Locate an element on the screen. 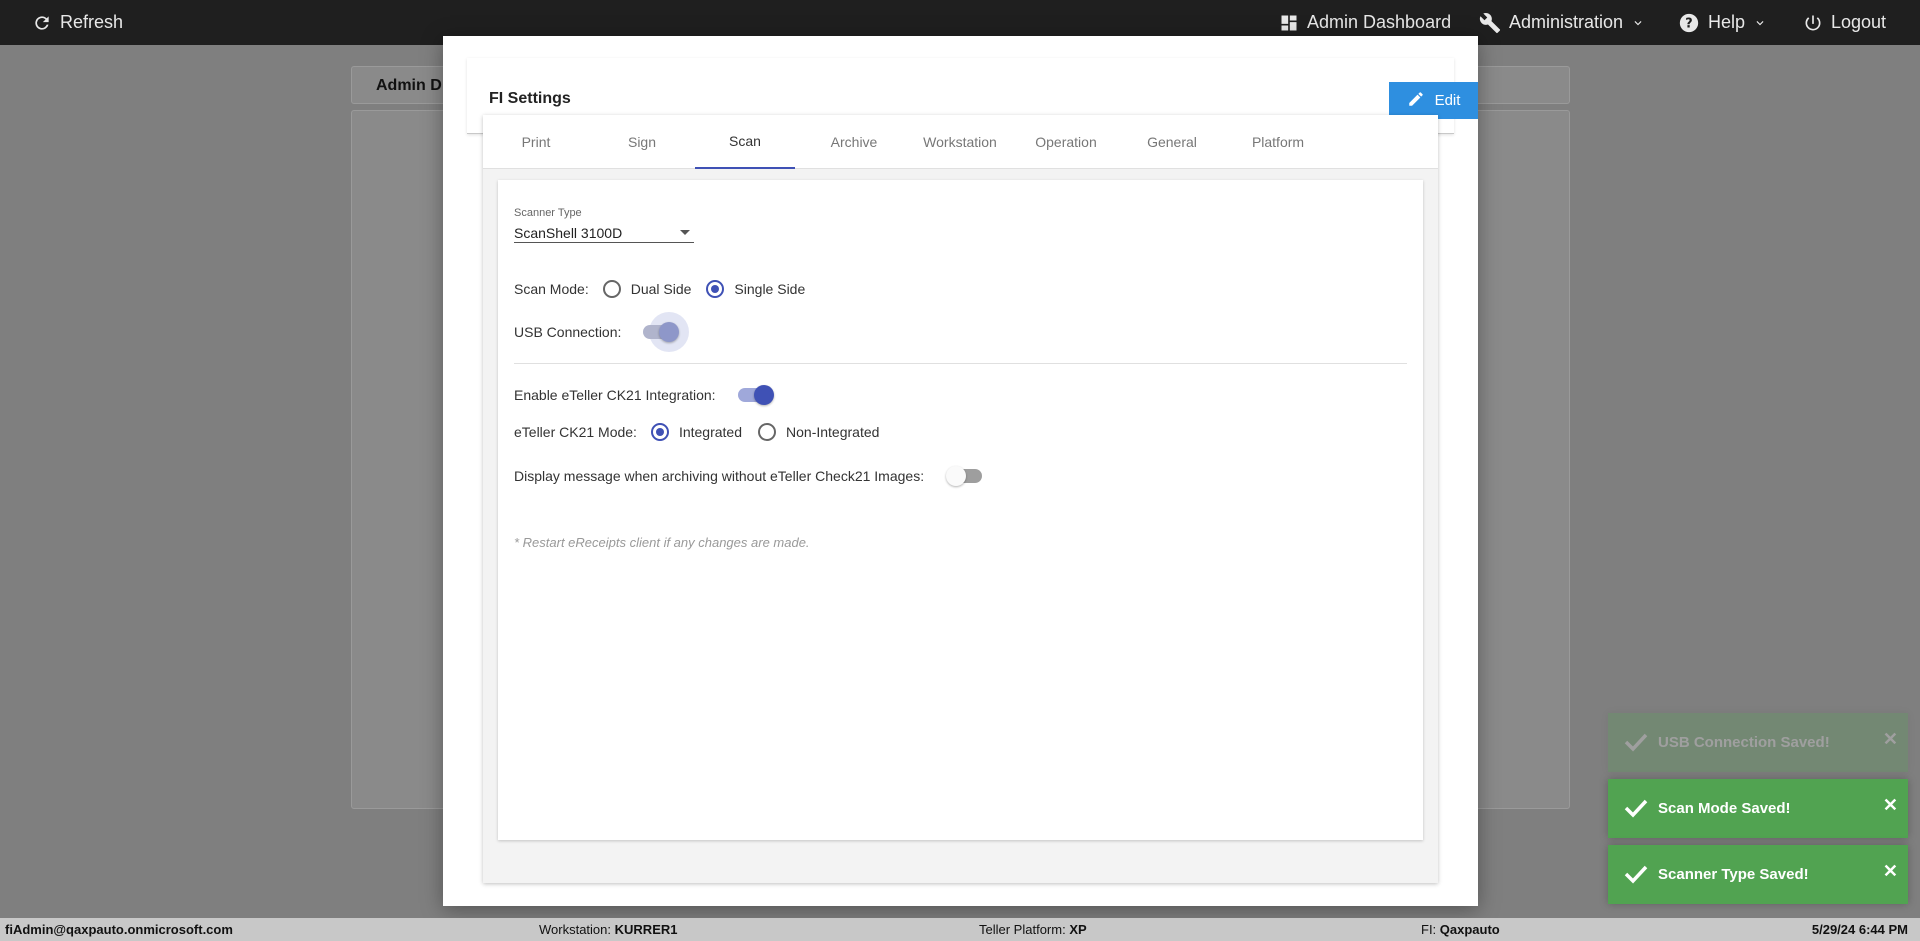  tab-workstation: Workstation is located at coordinates (960, 142).